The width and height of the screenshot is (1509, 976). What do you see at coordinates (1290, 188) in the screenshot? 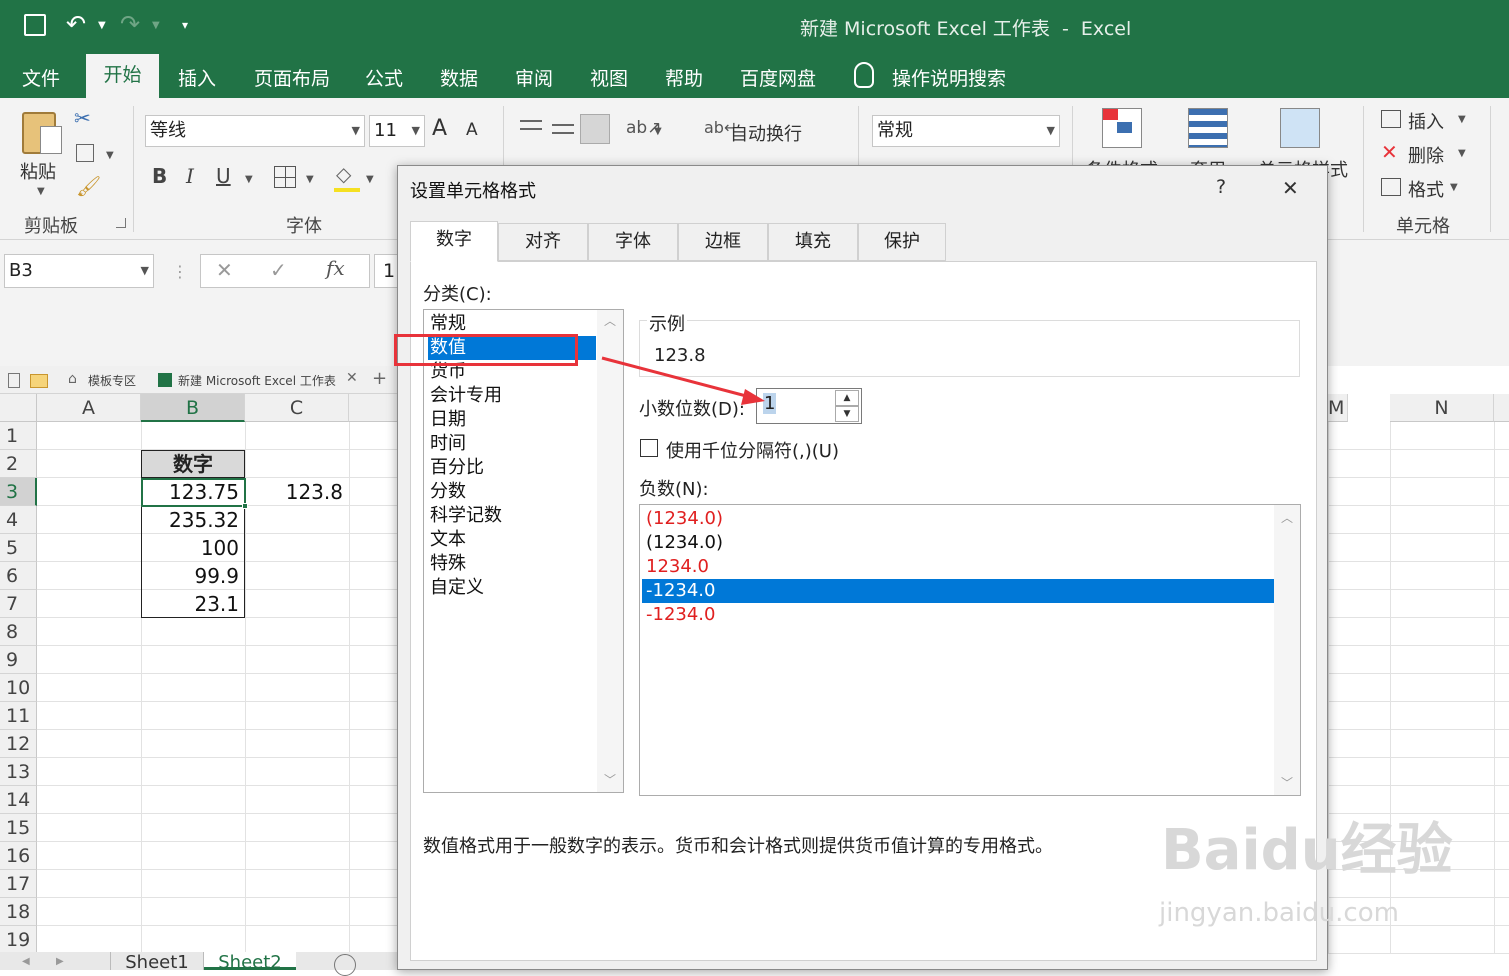
I see `close-icon: ✕` at bounding box center [1290, 188].